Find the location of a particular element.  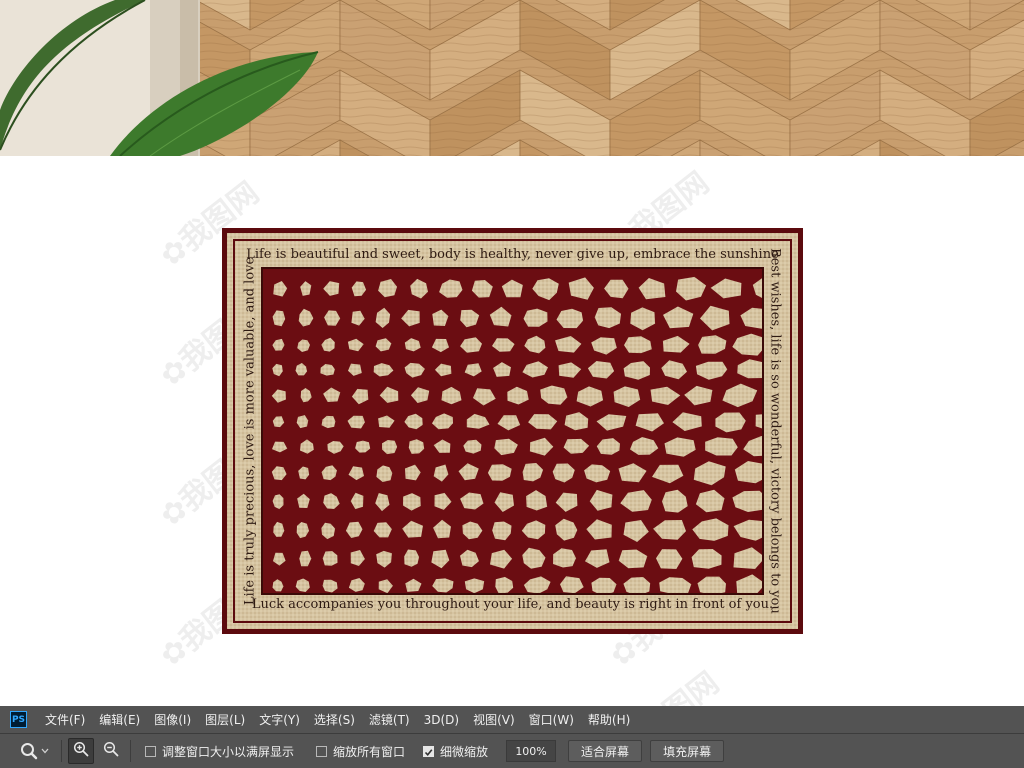

resize-windows-checkbox is located at coordinates (150, 751).